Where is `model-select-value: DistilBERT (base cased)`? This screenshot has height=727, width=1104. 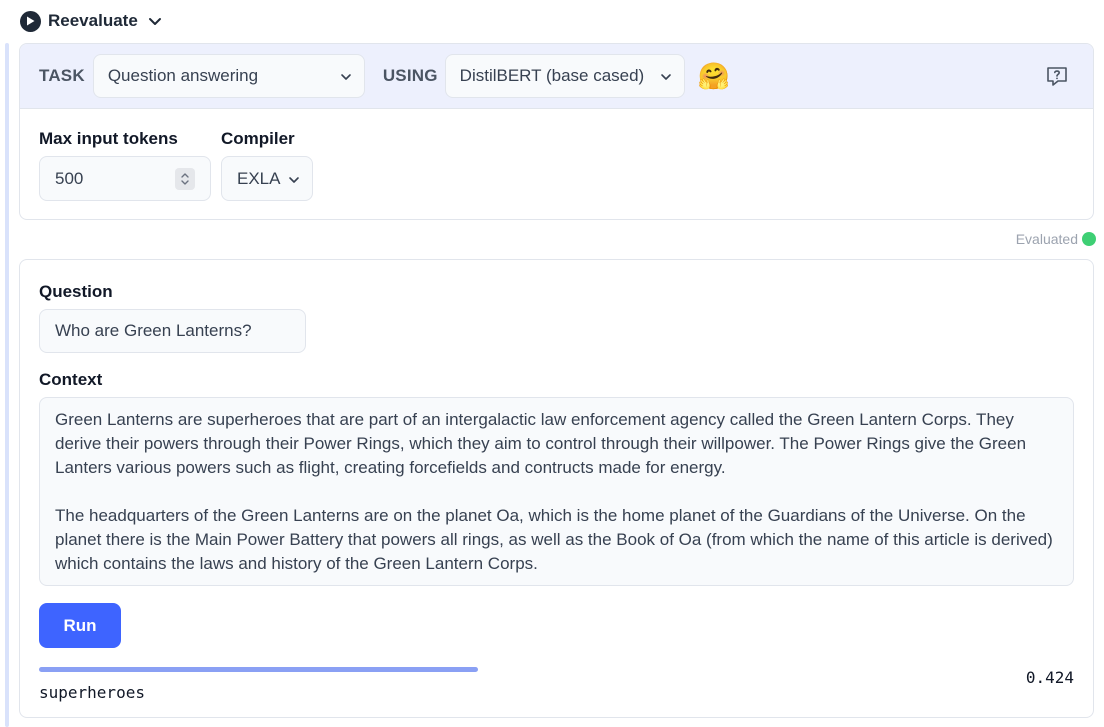
model-select-value: DistilBERT (base cased) is located at coordinates (552, 75).